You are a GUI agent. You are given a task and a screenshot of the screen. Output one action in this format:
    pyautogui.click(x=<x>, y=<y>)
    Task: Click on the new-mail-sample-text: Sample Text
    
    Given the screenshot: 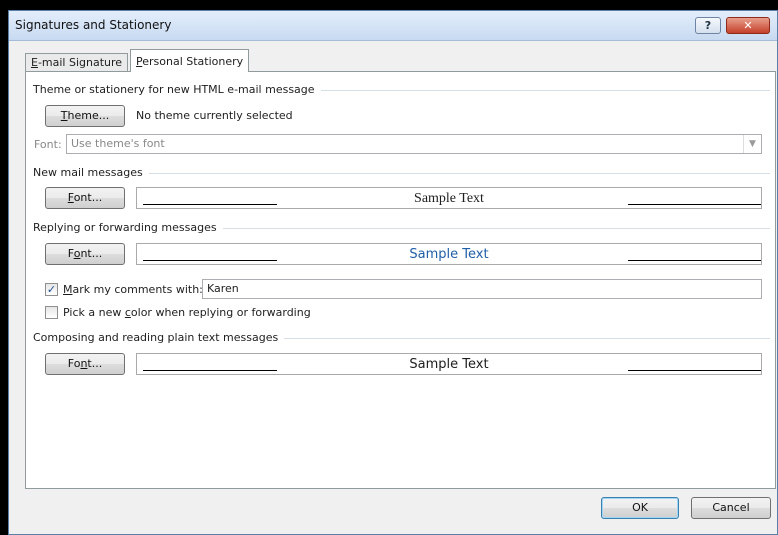 What is the action you would take?
    pyautogui.click(x=449, y=198)
    